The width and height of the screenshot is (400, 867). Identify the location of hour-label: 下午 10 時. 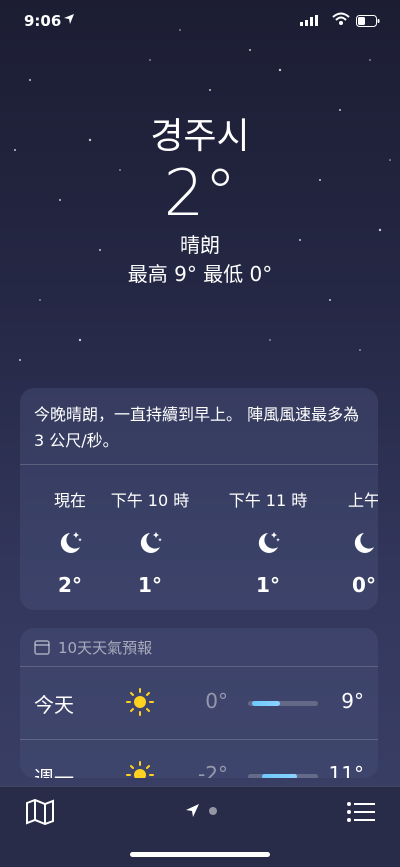
(150, 500).